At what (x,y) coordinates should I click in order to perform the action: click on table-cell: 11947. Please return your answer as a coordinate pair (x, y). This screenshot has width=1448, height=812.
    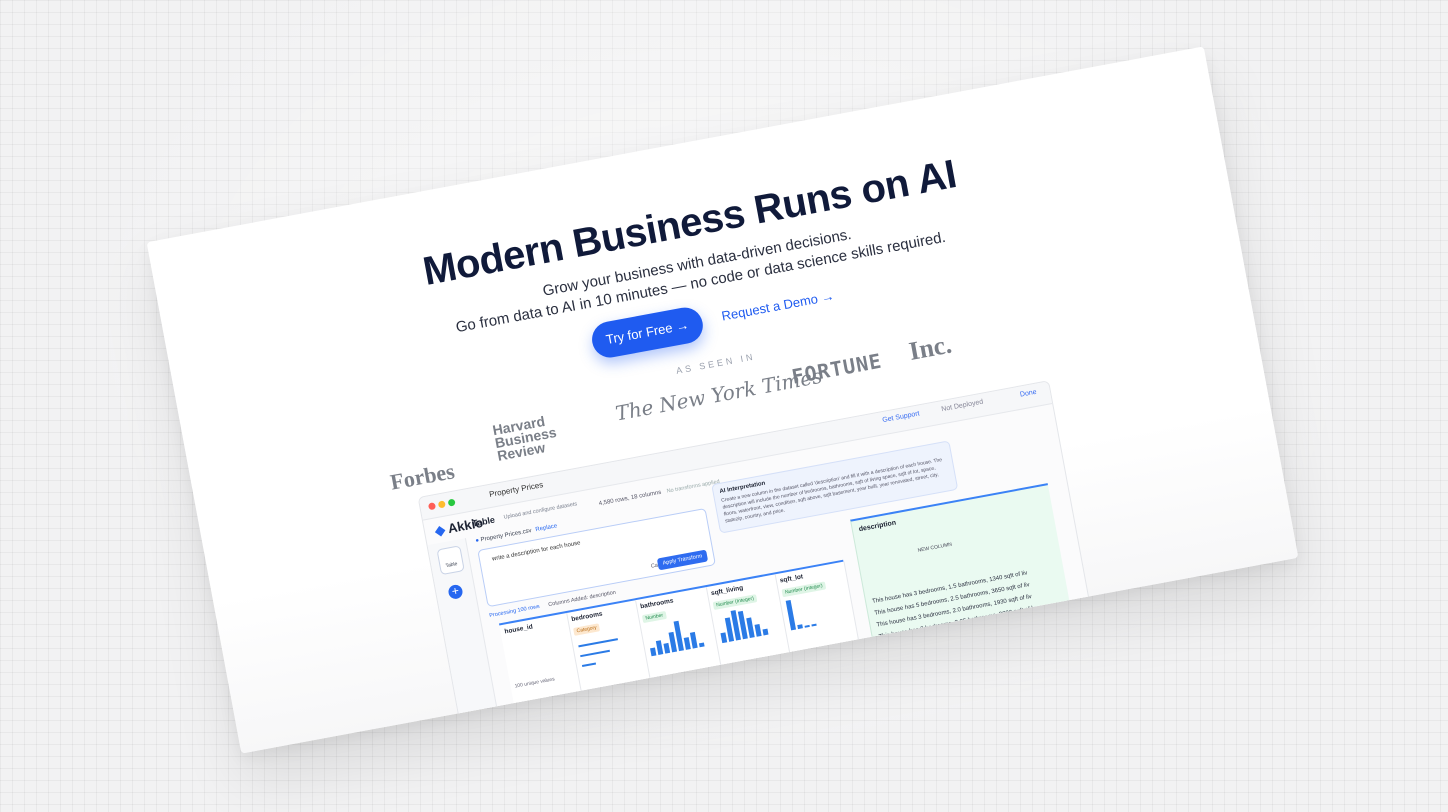
    Looking at the image, I should click on (806, 679).